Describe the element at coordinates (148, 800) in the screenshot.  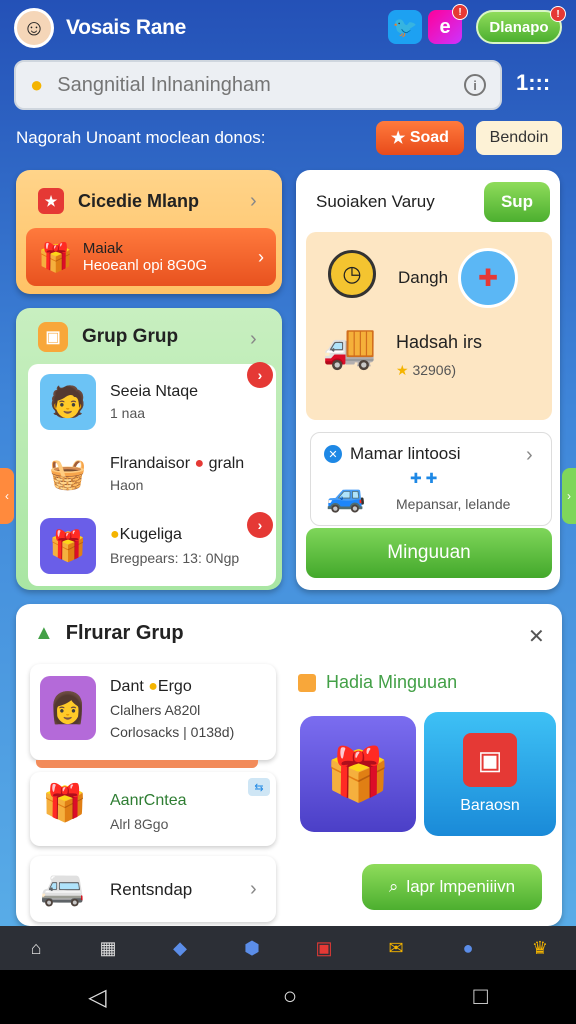
I see `item-title: AanrCntea` at that location.